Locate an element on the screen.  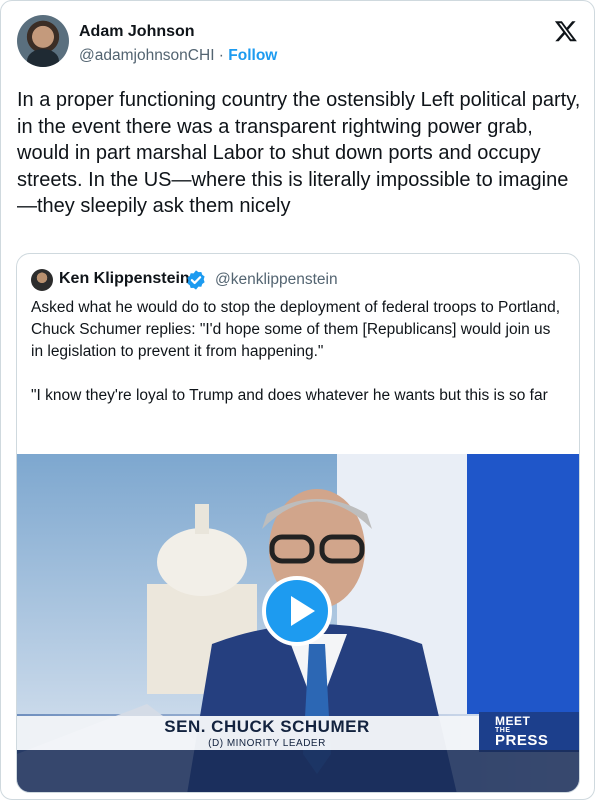
author-avatar is located at coordinates (43, 41).